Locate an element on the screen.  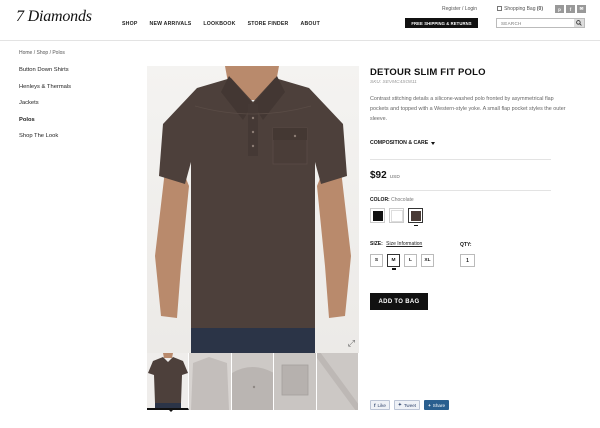
thumbnail-2-image is located at coordinates (210, 383).